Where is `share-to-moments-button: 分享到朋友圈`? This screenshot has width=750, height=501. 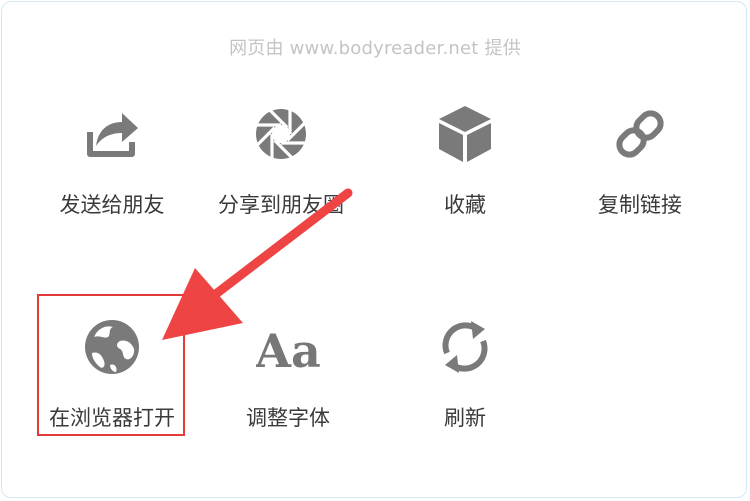 share-to-moments-button: 分享到朋友圈 is located at coordinates (281, 162).